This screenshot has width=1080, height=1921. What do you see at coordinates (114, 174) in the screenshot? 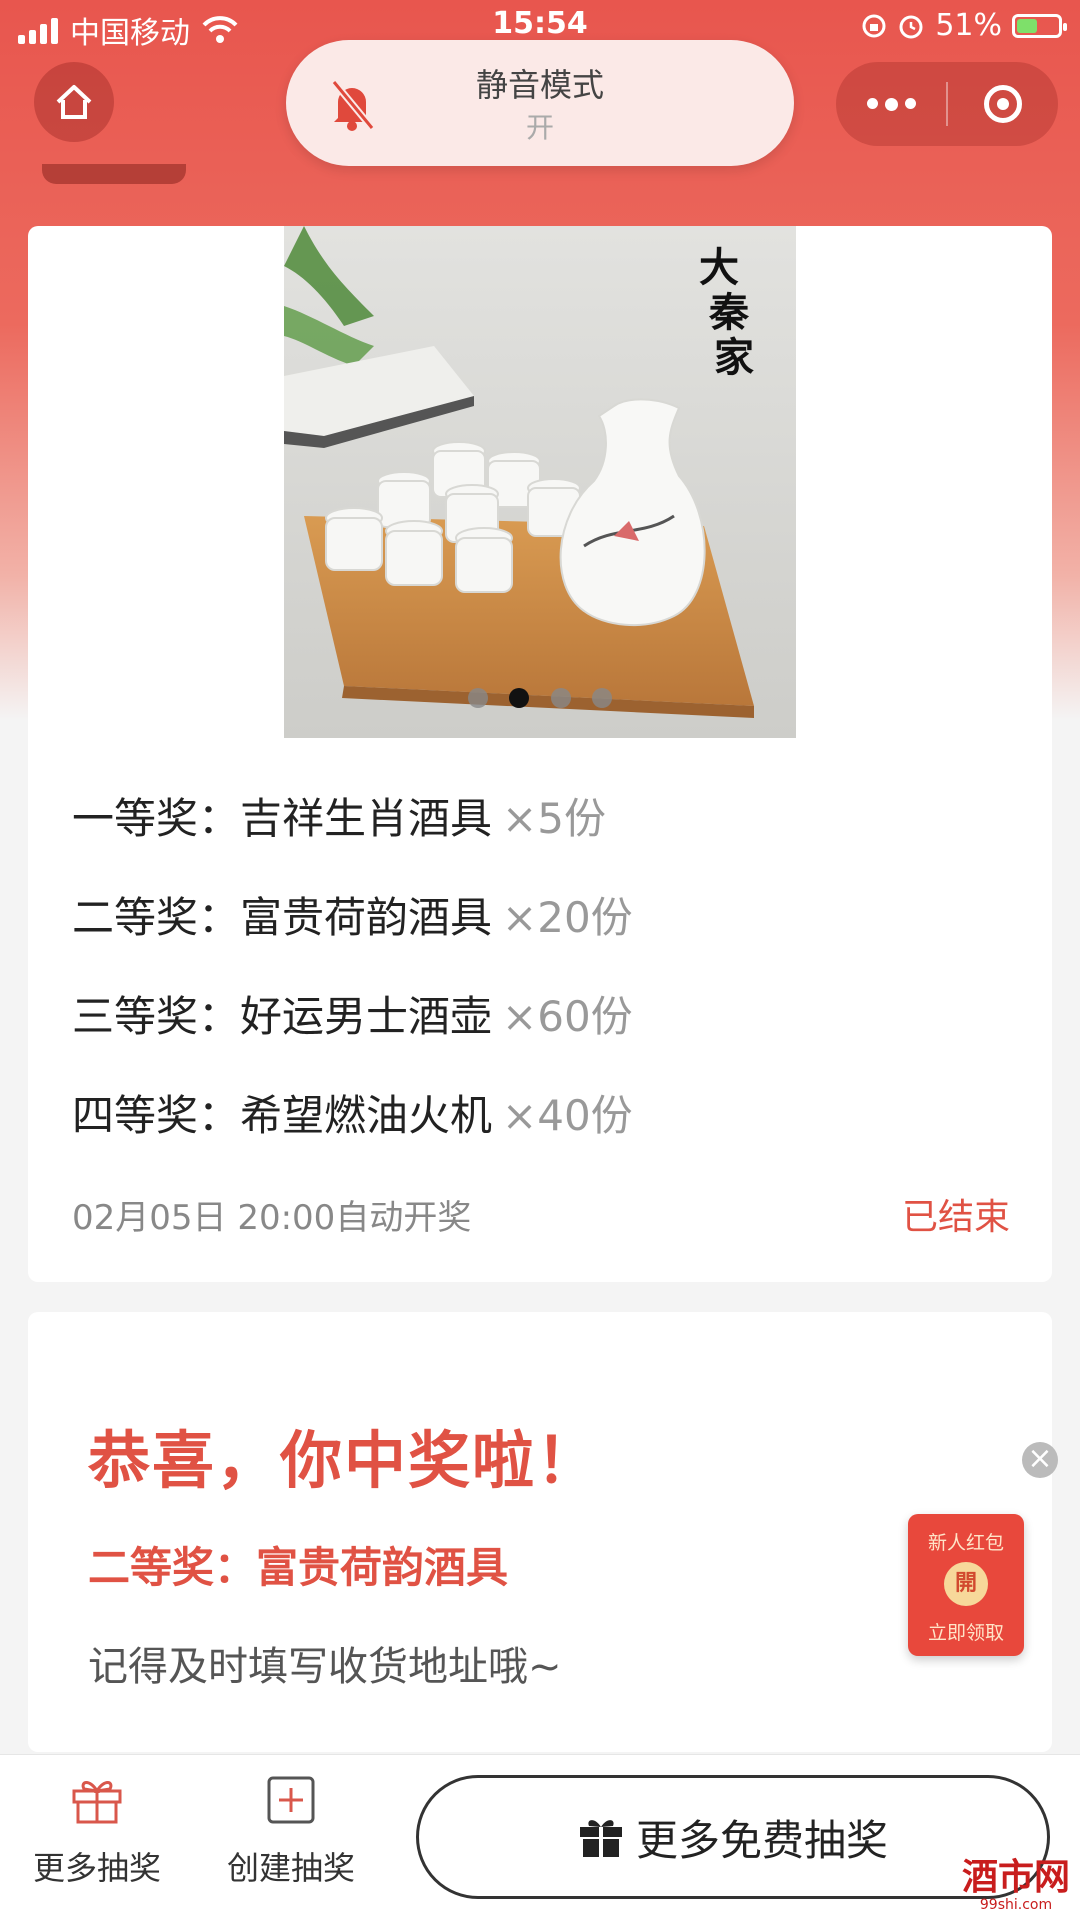
I see `header-tab-indicator` at bounding box center [114, 174].